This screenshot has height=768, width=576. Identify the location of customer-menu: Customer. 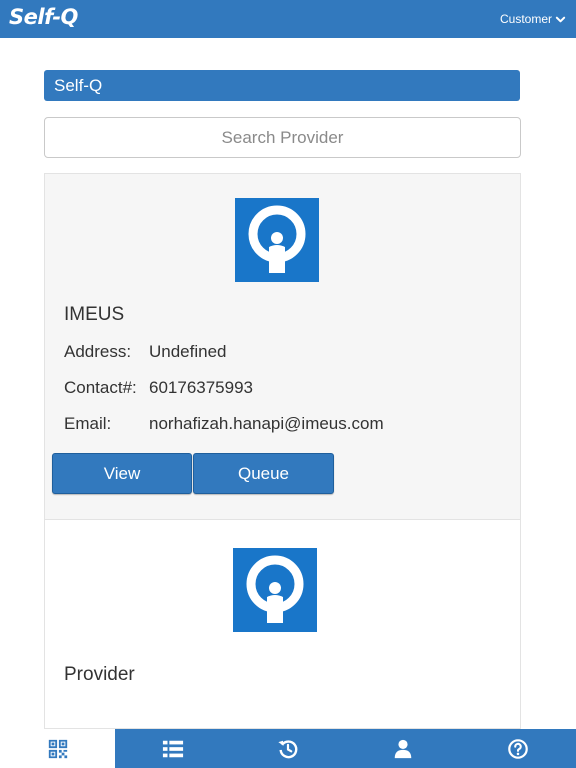
(533, 19).